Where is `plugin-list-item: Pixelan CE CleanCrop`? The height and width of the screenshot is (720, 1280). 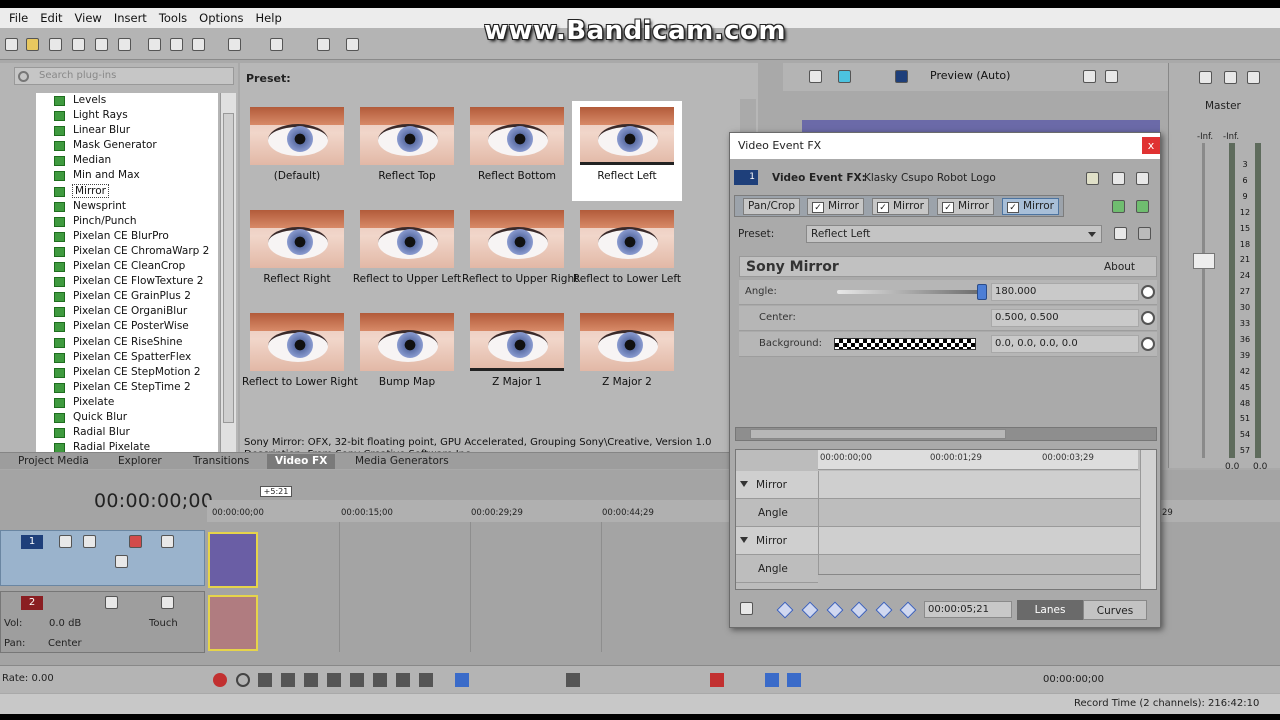
plugin-list-item: Pixelan CE CleanCrop is located at coordinates (127, 266).